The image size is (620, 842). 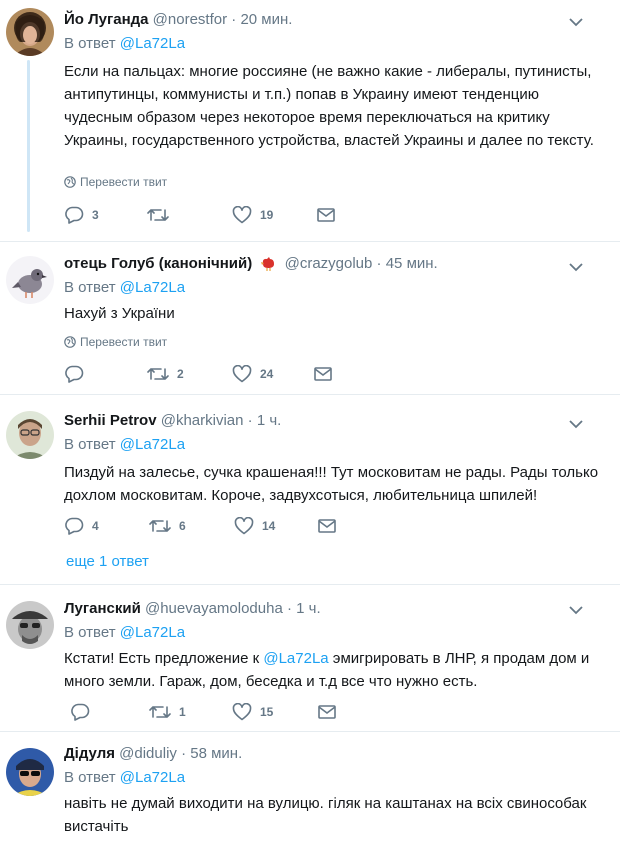 What do you see at coordinates (106, 19) in the screenshot?
I see `display-name: Йо Луганда` at bounding box center [106, 19].